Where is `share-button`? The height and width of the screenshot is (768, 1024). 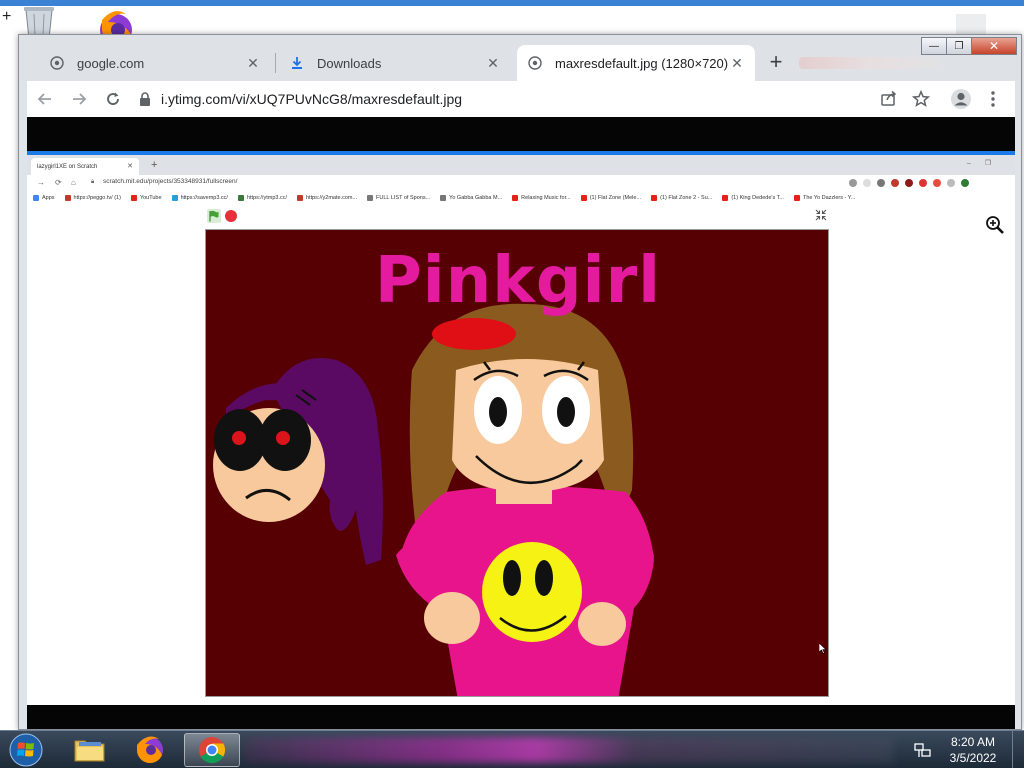 share-button is located at coordinates (889, 99).